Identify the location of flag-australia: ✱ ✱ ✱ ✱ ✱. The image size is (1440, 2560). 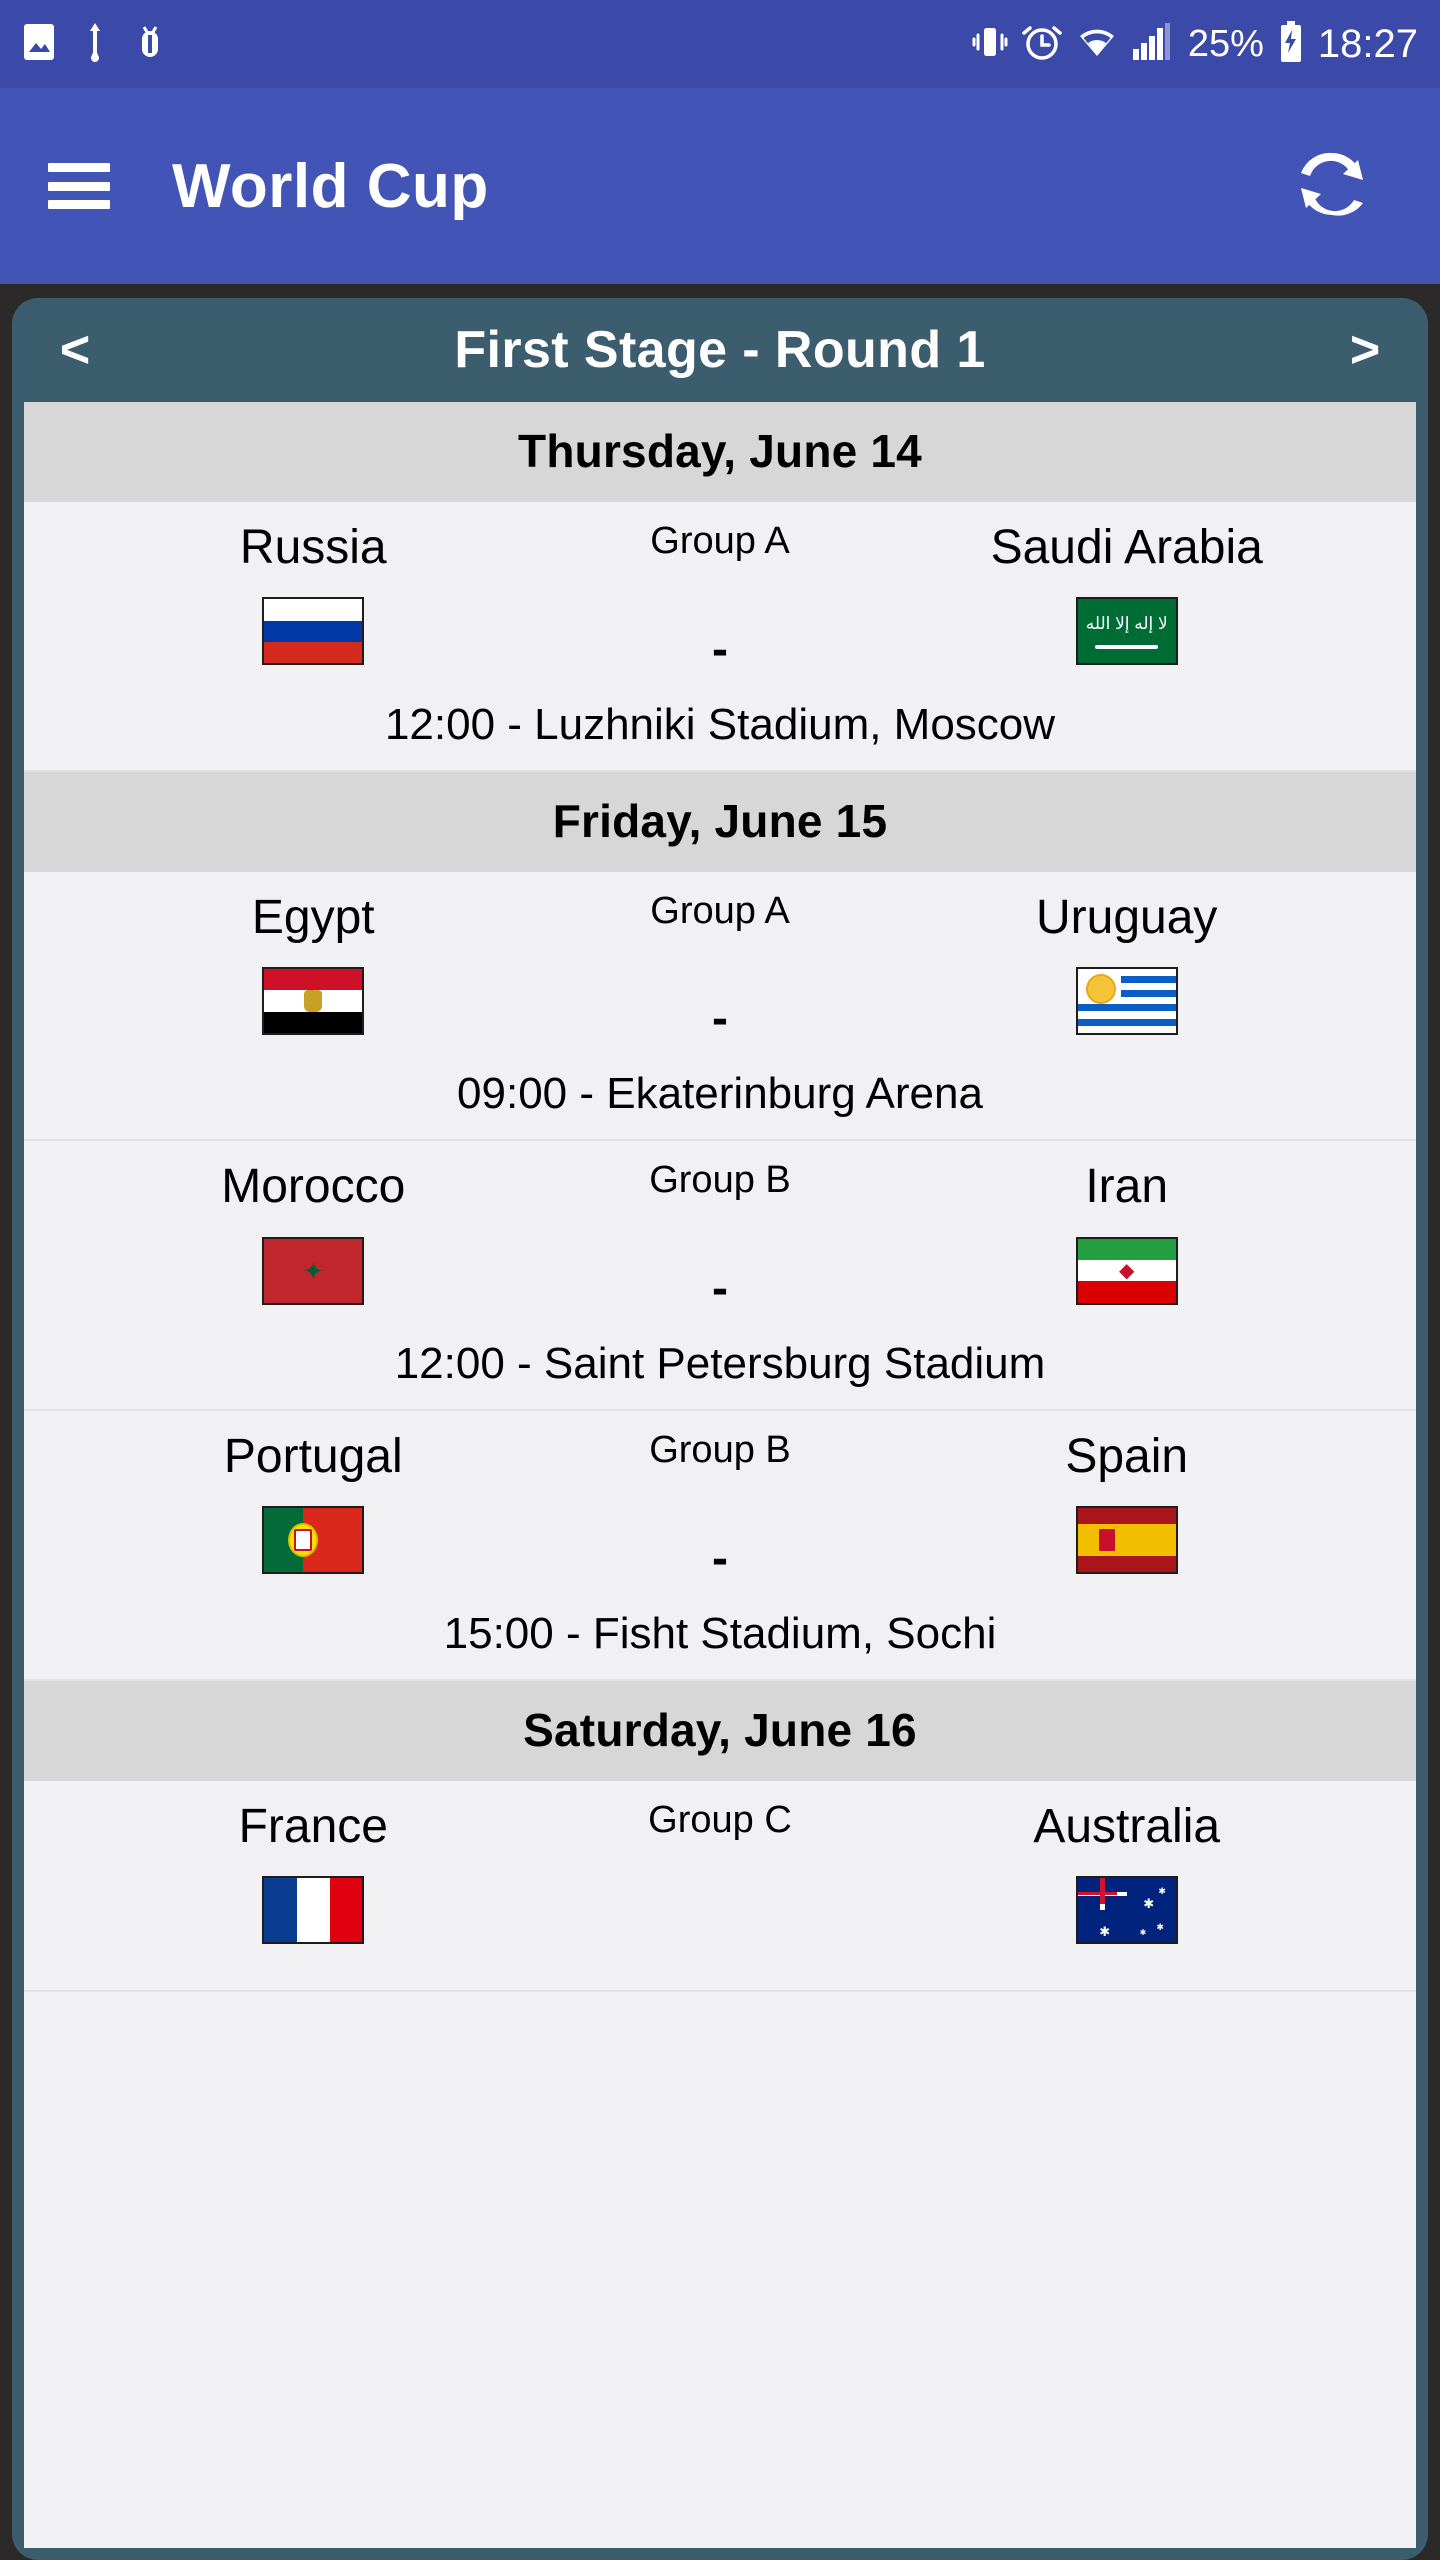
(1126, 1909).